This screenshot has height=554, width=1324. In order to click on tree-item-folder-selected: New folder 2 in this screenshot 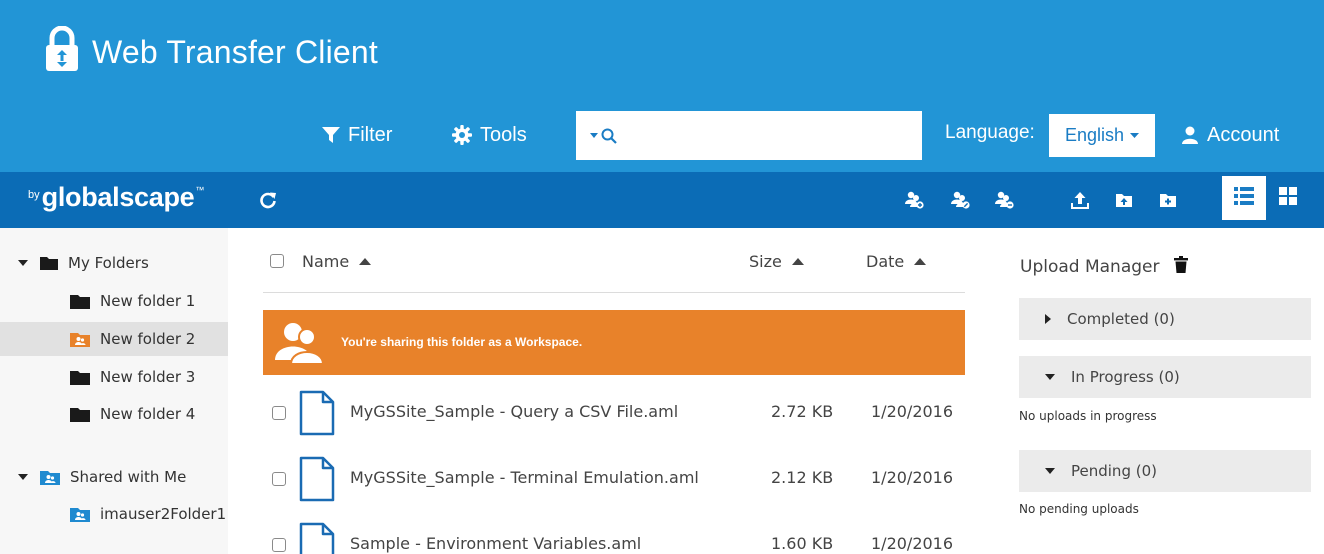, I will do `click(114, 339)`.